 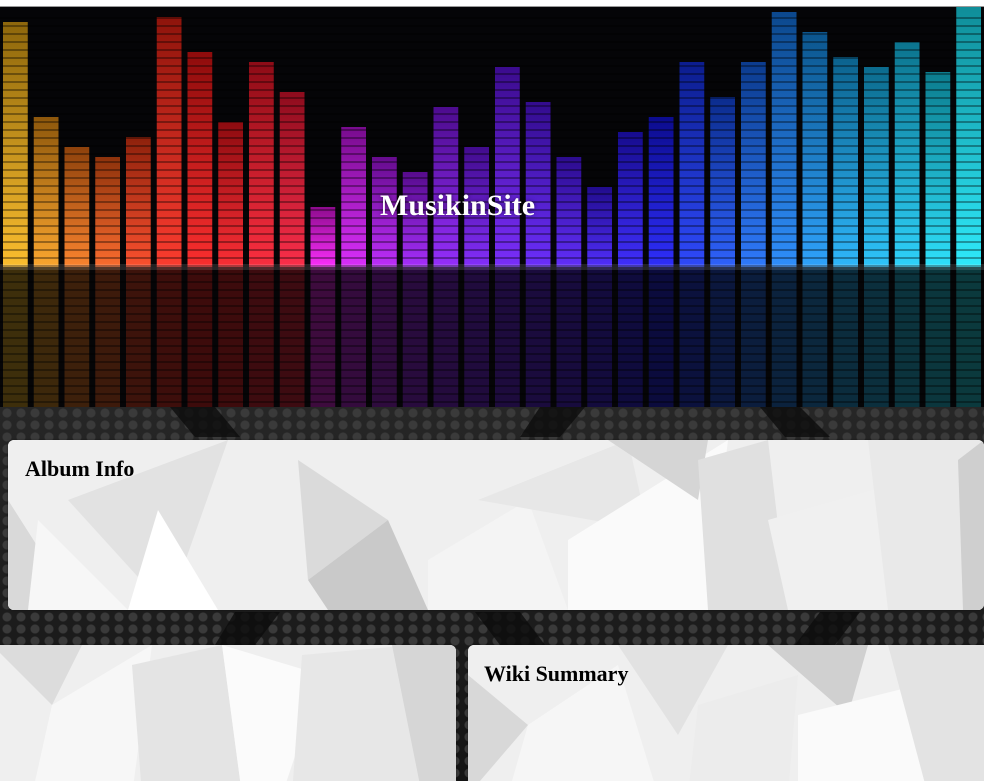 What do you see at coordinates (726, 713) in the screenshot?
I see `wiki-summary-panel: Wiki Summary` at bounding box center [726, 713].